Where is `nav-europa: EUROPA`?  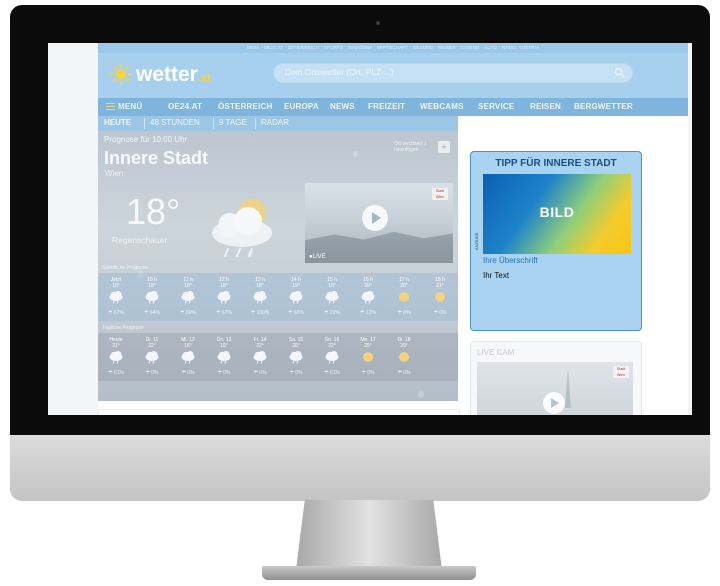 nav-europa: EUROPA is located at coordinates (301, 106).